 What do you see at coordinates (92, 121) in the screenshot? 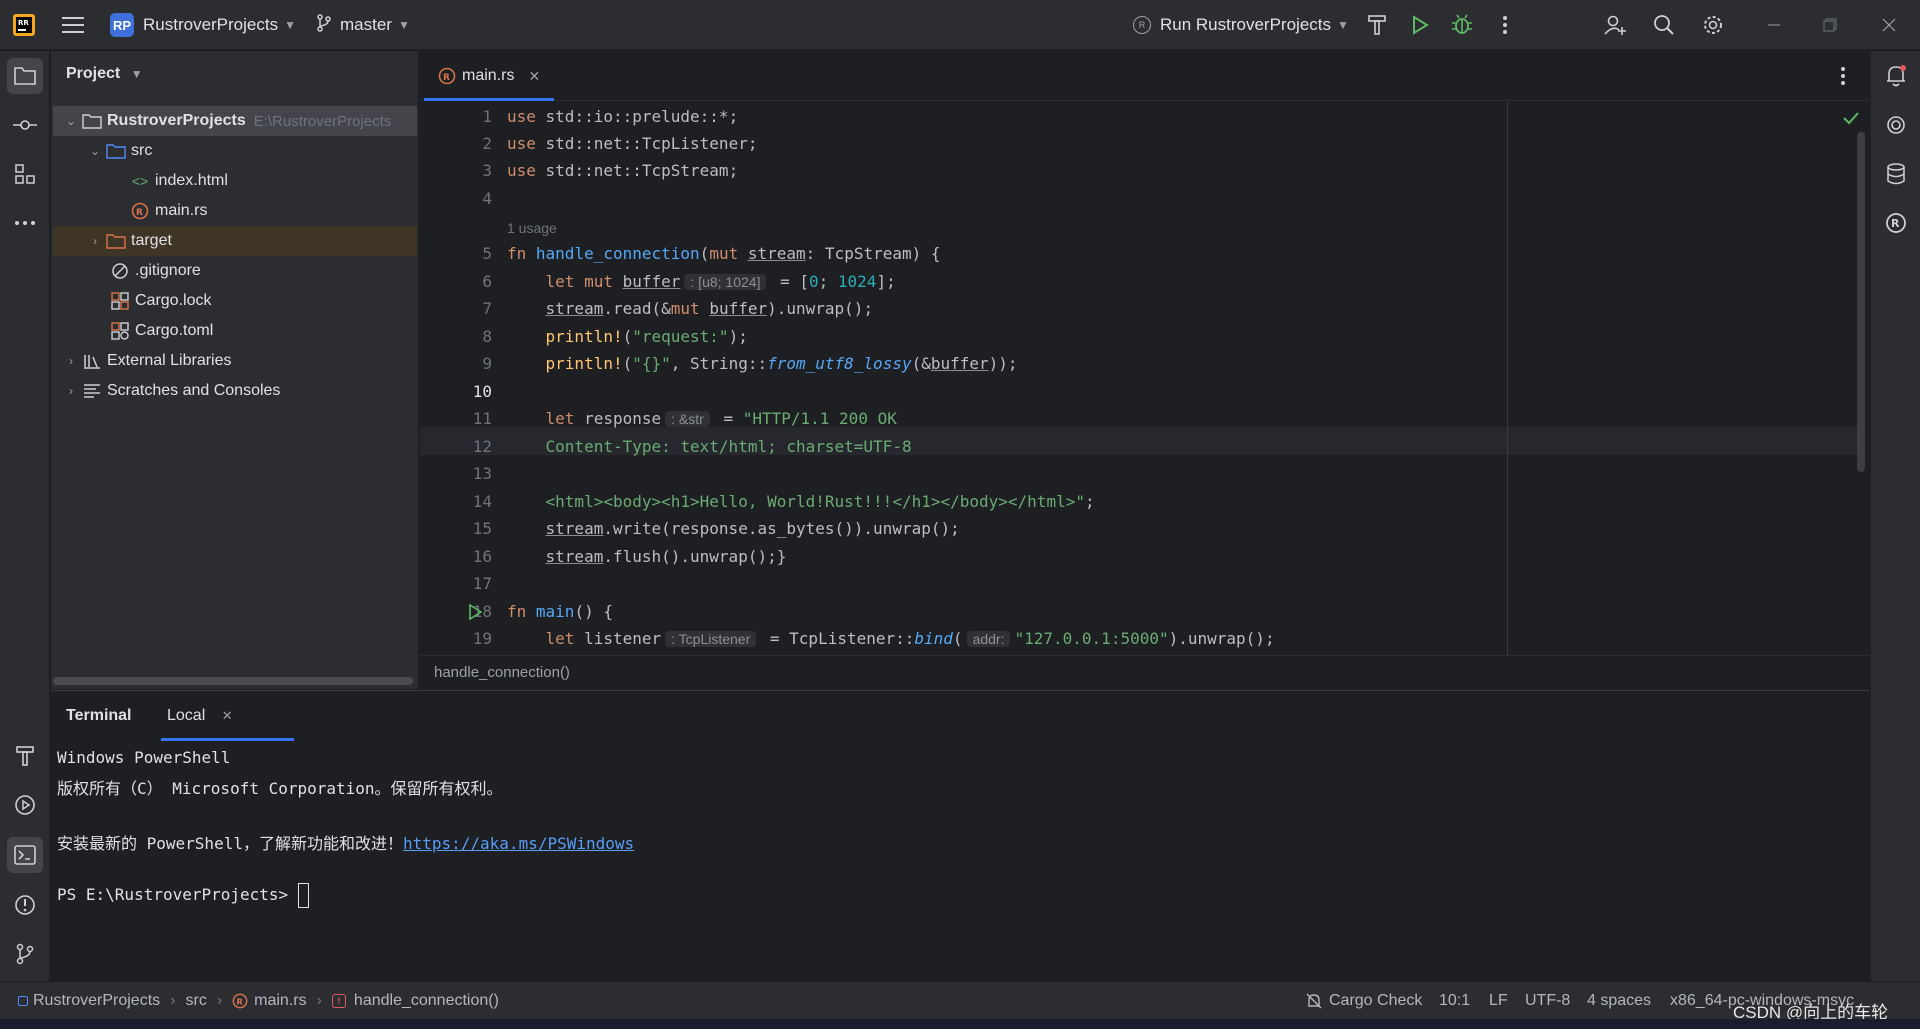
I see `folder-icon` at bounding box center [92, 121].